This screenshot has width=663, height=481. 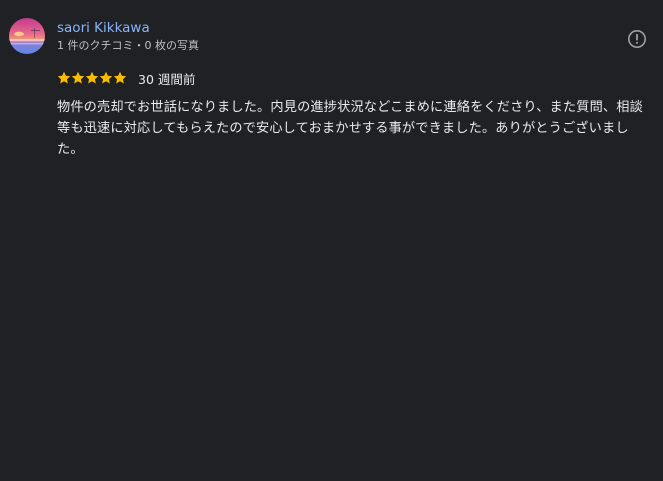 I want to click on reviewer-name: saori Kikkawa, so click(x=103, y=28).